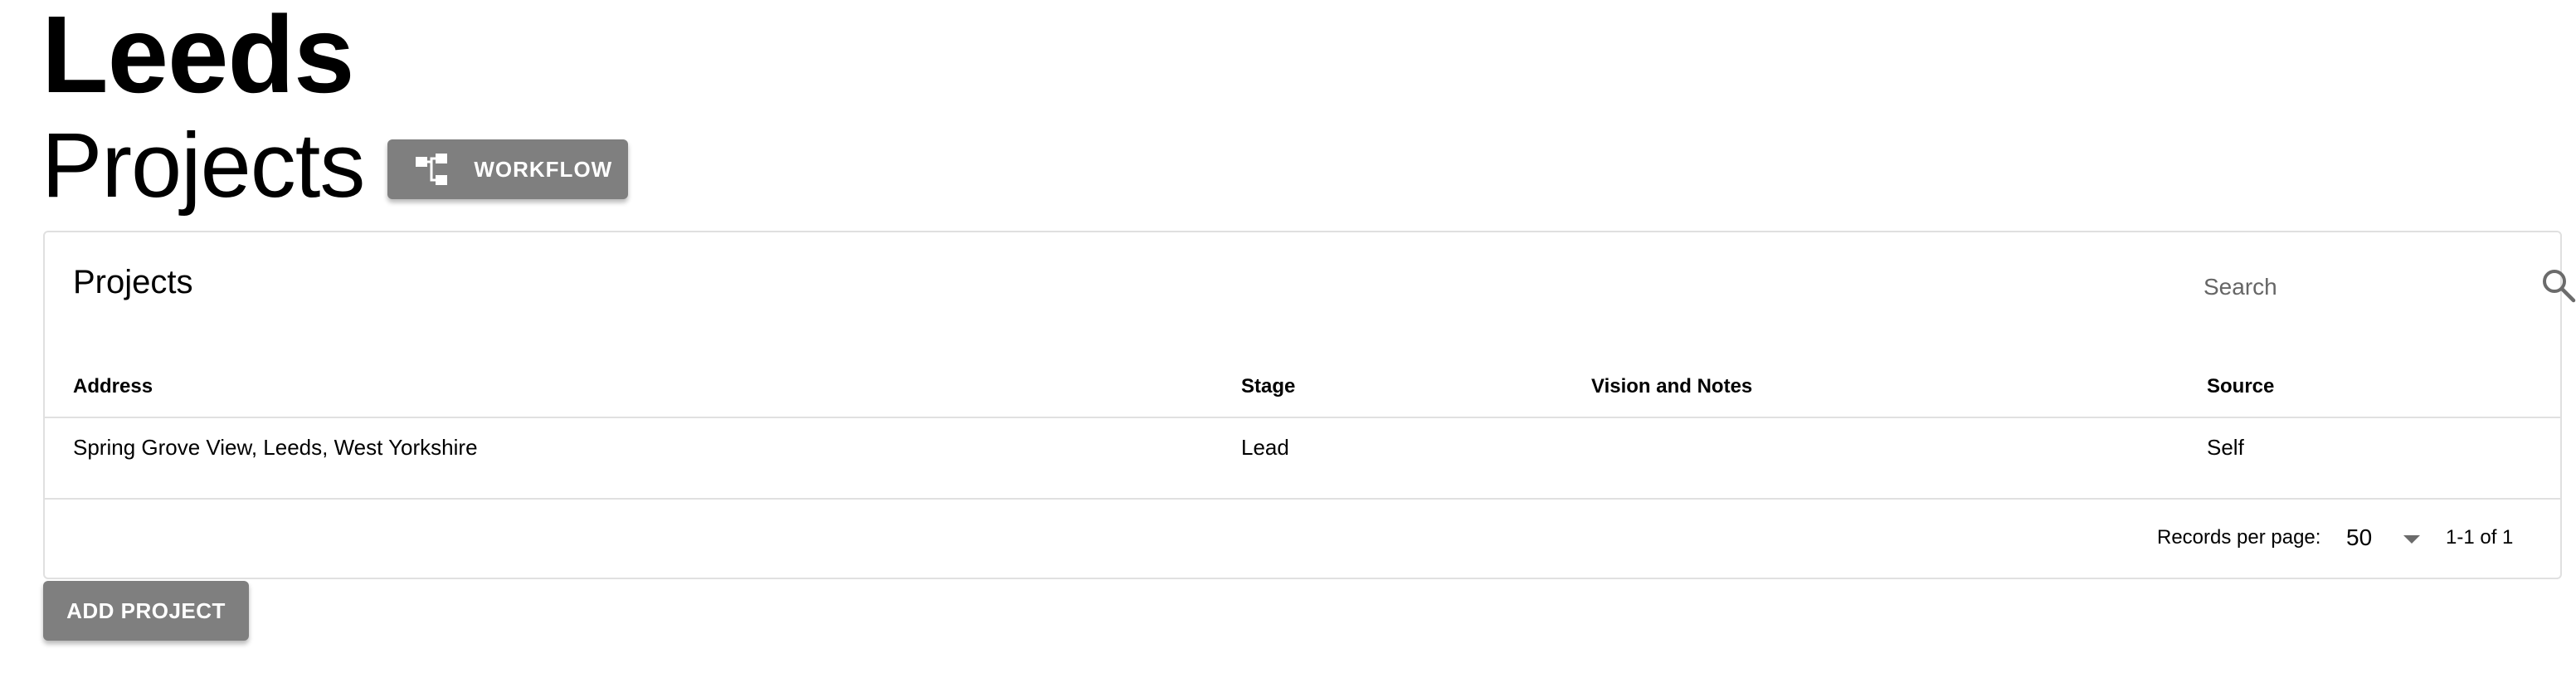  I want to click on page-title: Projects, so click(203, 166).